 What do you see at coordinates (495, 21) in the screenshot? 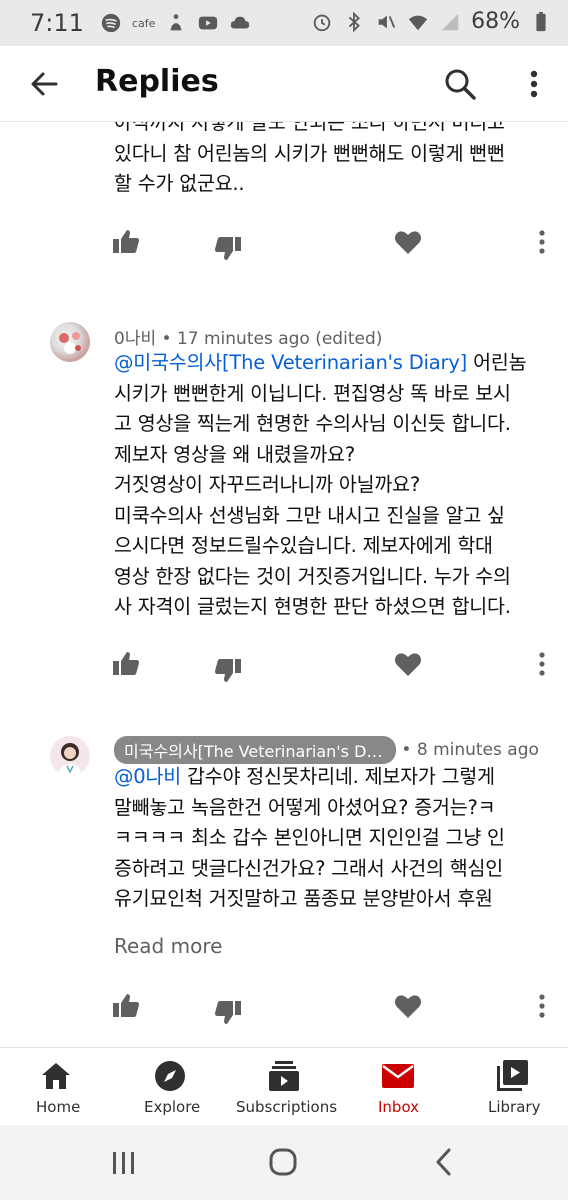
I see `battery-percent: 68%` at bounding box center [495, 21].